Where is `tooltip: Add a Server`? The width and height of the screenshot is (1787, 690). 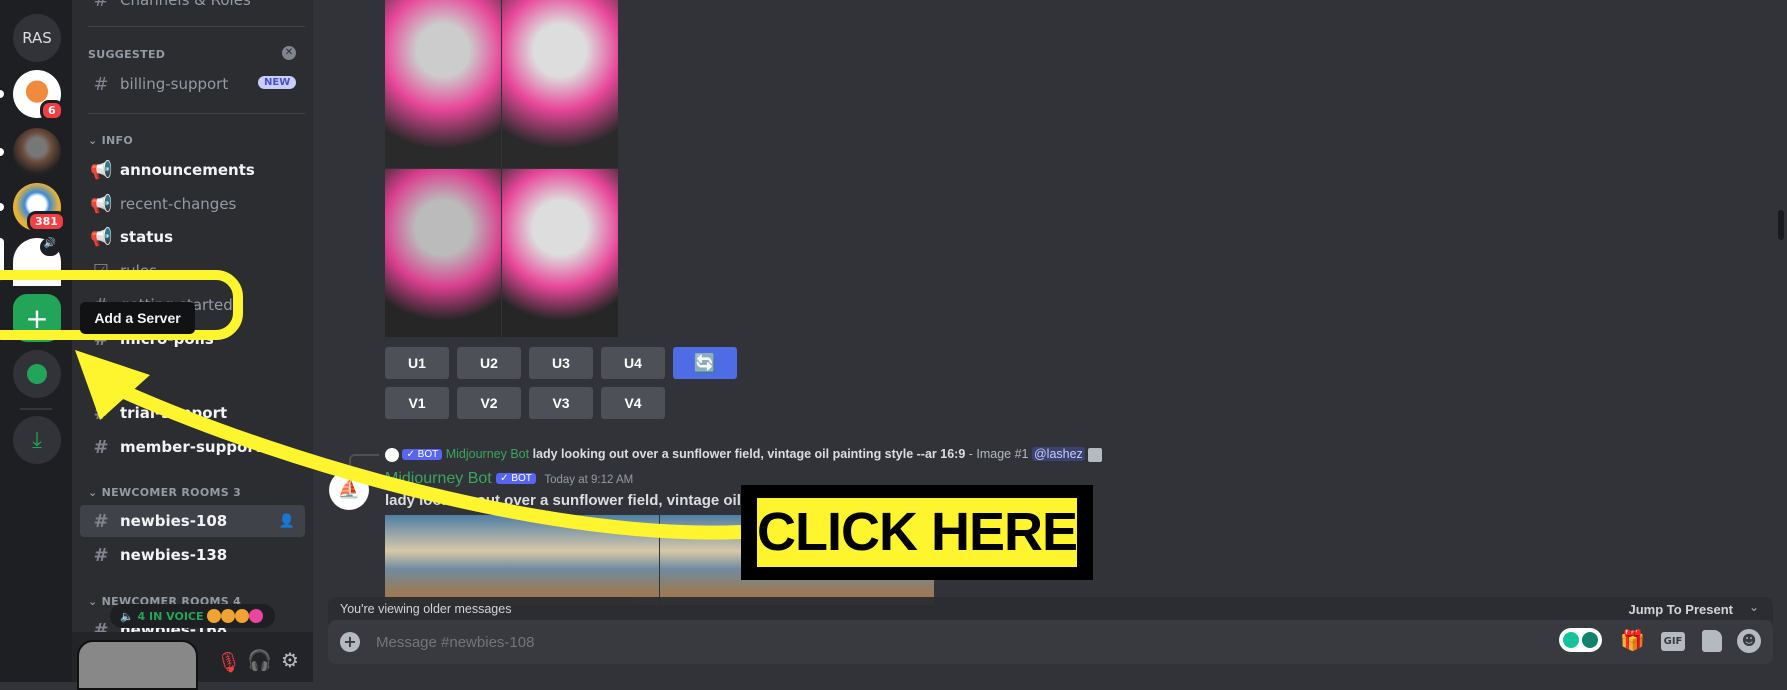
tooltip: Add a Server is located at coordinates (137, 318).